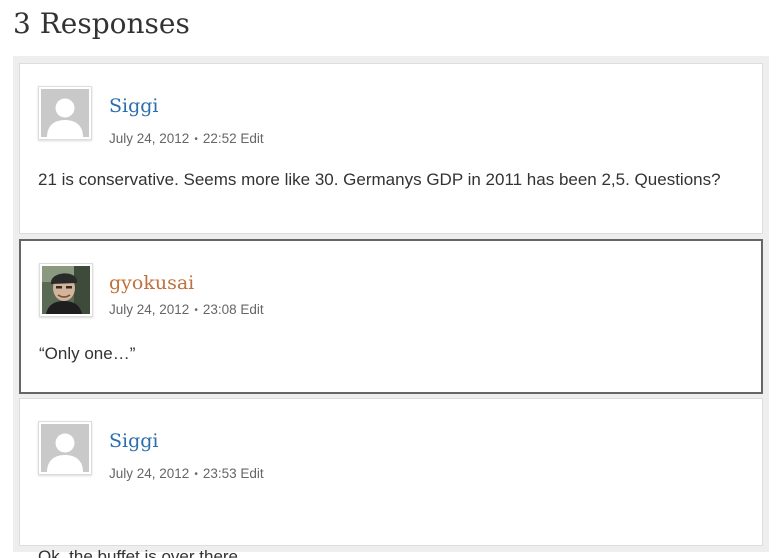 The height and width of the screenshot is (558, 778). Describe the element at coordinates (151, 283) in the screenshot. I see `comment-author-link: gyokusai` at that location.